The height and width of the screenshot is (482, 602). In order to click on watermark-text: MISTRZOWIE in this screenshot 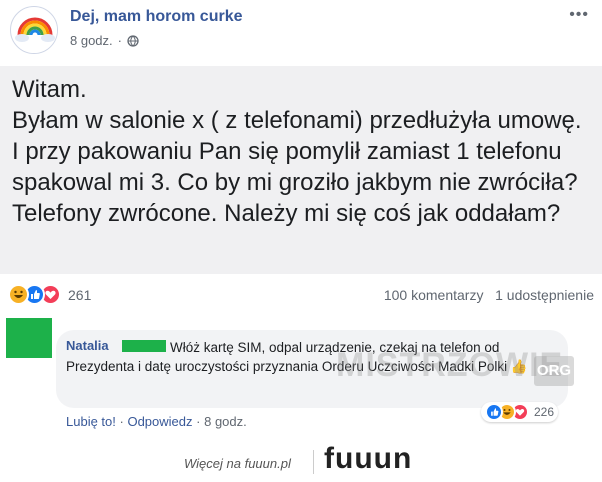, I will do `click(450, 365)`.